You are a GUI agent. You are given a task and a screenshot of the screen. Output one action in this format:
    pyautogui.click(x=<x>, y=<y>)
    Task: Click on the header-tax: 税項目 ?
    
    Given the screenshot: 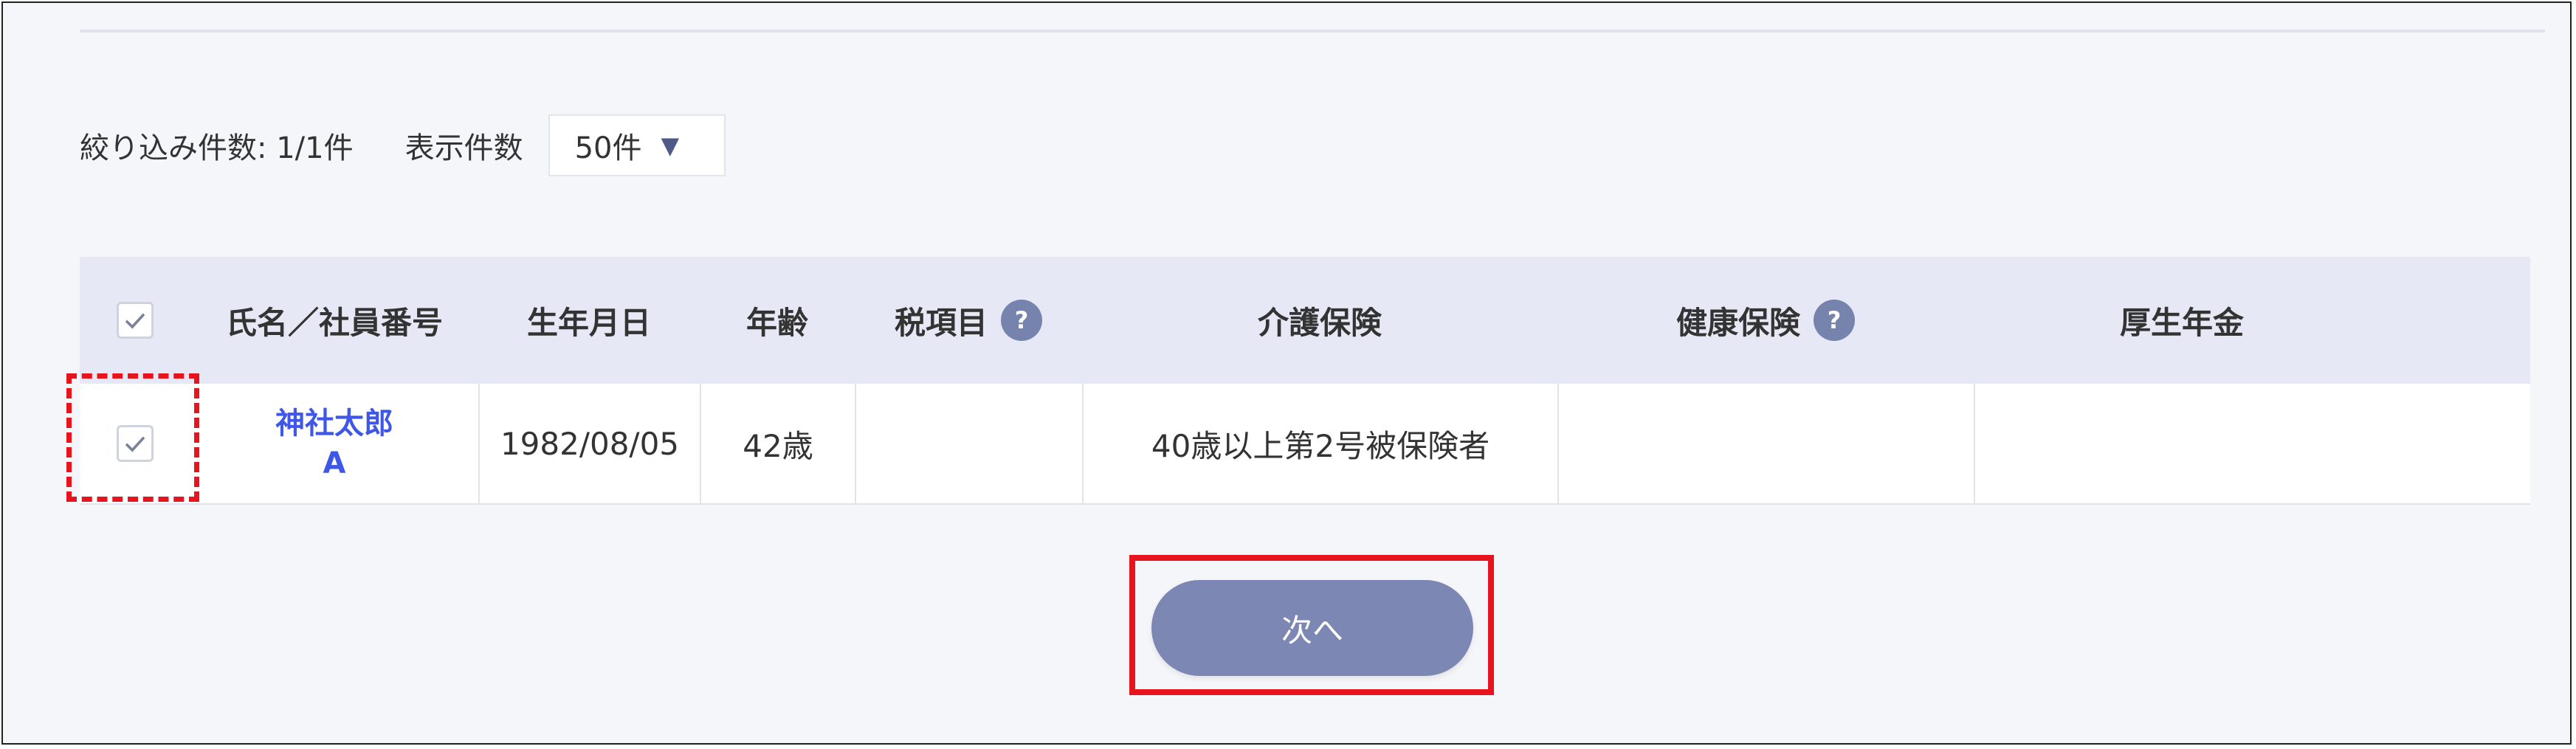 What is the action you would take?
    pyautogui.click(x=969, y=321)
    